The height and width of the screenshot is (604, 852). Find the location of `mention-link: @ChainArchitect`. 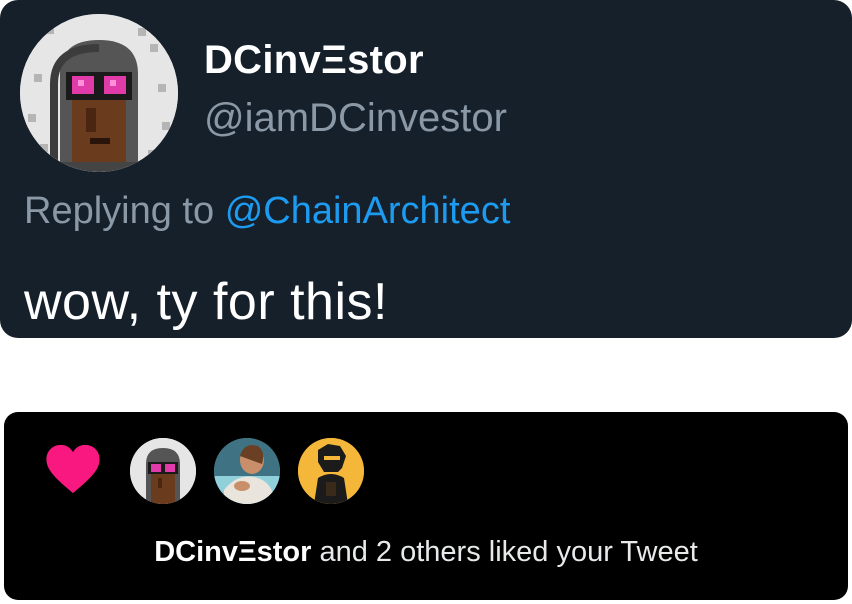

mention-link: @ChainArchitect is located at coordinates (368, 211).